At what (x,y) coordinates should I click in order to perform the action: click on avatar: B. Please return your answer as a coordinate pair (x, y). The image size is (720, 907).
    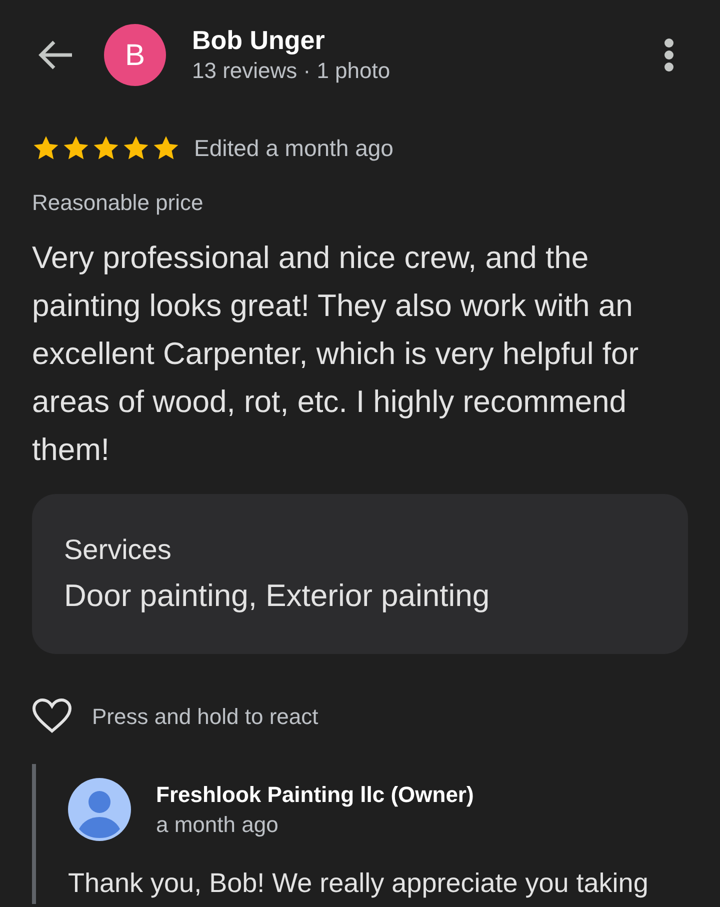
    Looking at the image, I should click on (135, 55).